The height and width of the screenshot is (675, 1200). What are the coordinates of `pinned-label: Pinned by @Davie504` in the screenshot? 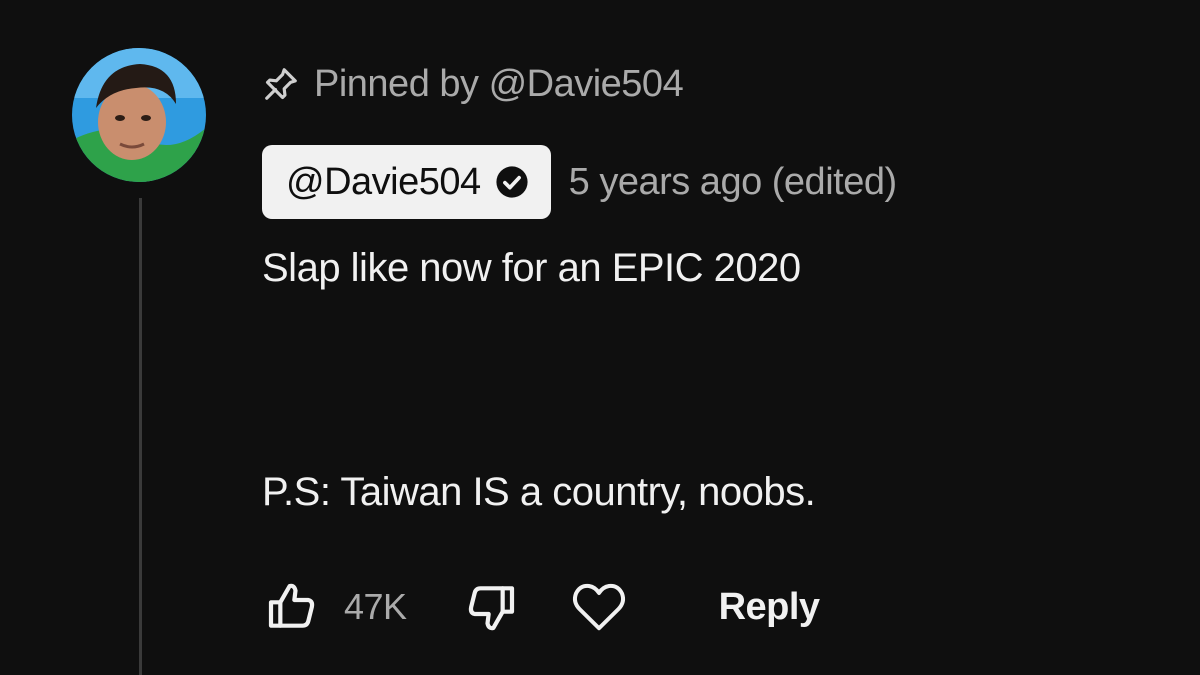 It's located at (499, 83).